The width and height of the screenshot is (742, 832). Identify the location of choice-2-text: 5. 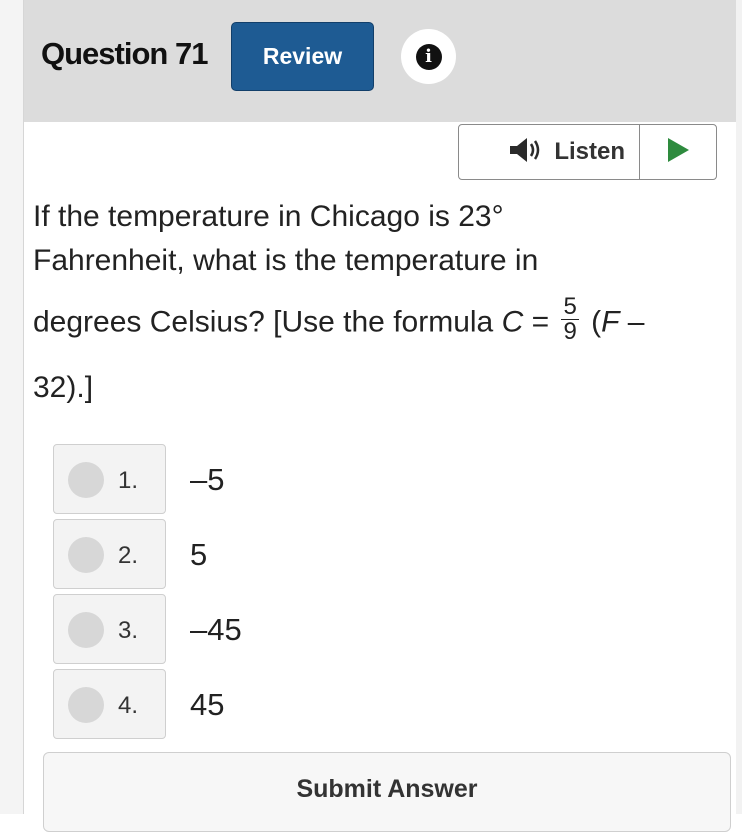
(198, 555).